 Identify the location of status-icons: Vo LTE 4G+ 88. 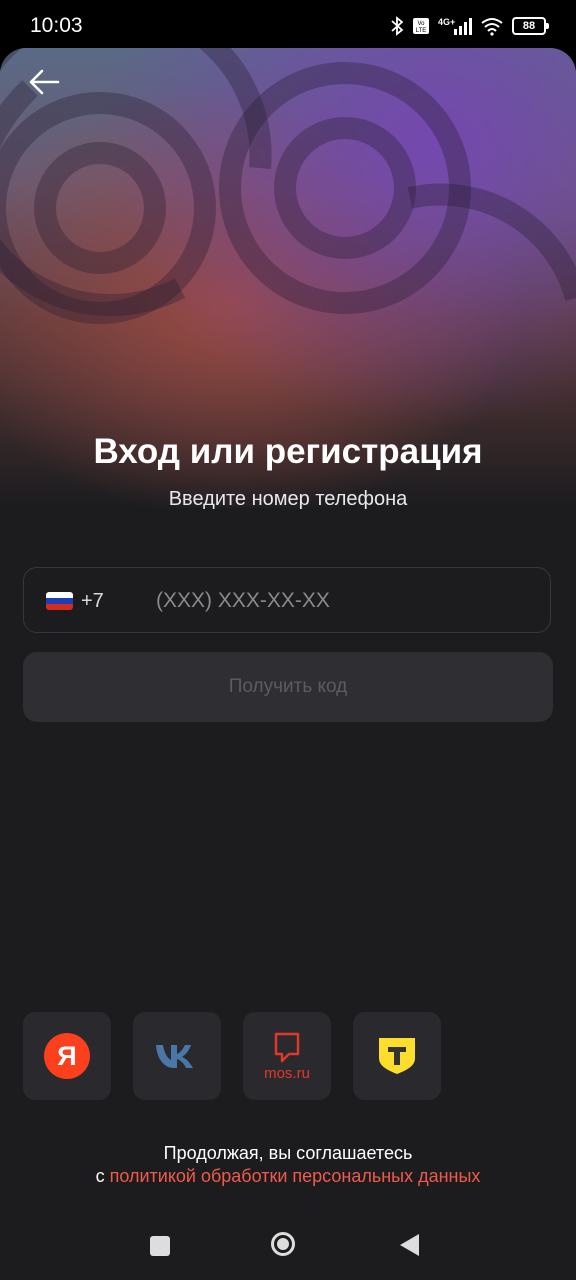
(469, 26).